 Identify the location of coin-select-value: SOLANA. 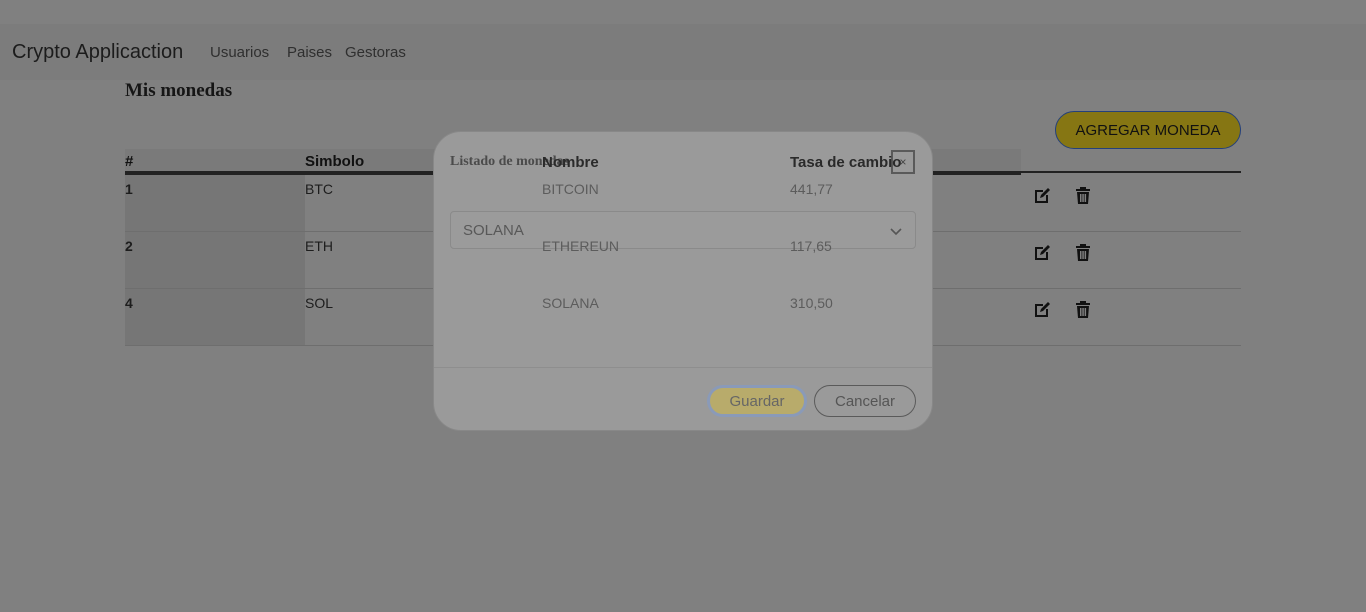
(493, 230).